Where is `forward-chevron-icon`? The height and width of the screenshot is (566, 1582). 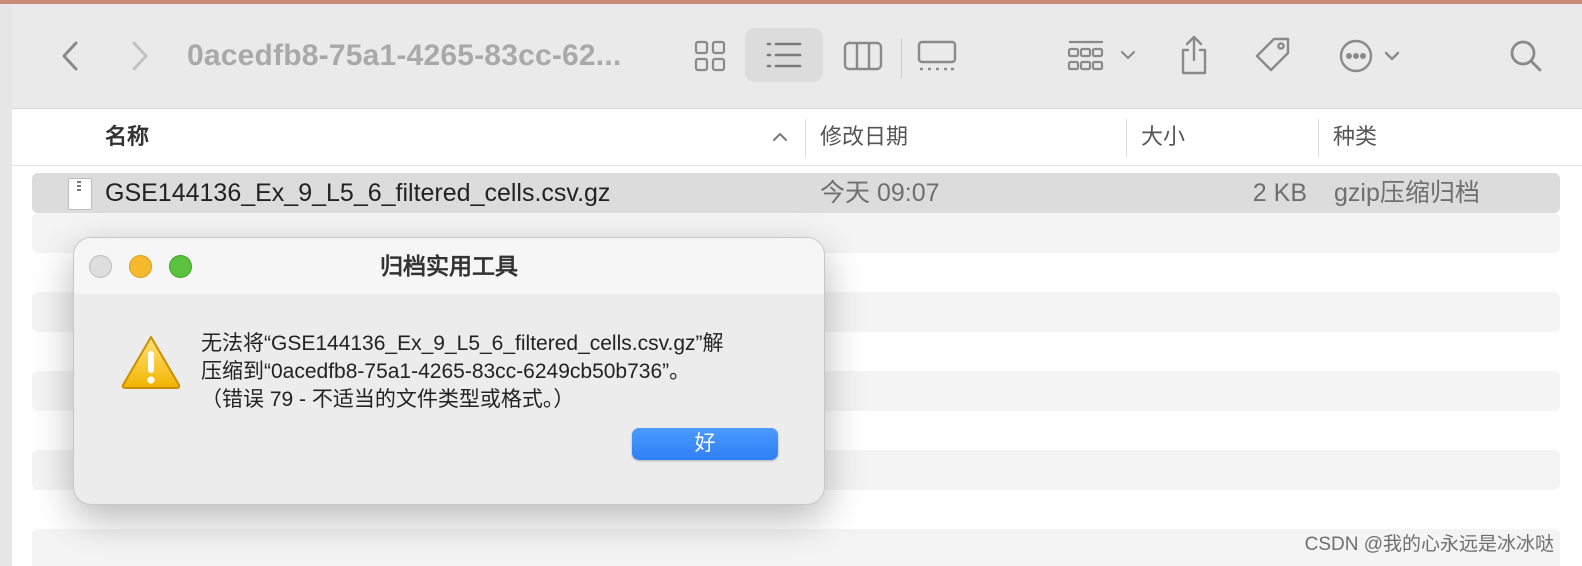 forward-chevron-icon is located at coordinates (140, 56).